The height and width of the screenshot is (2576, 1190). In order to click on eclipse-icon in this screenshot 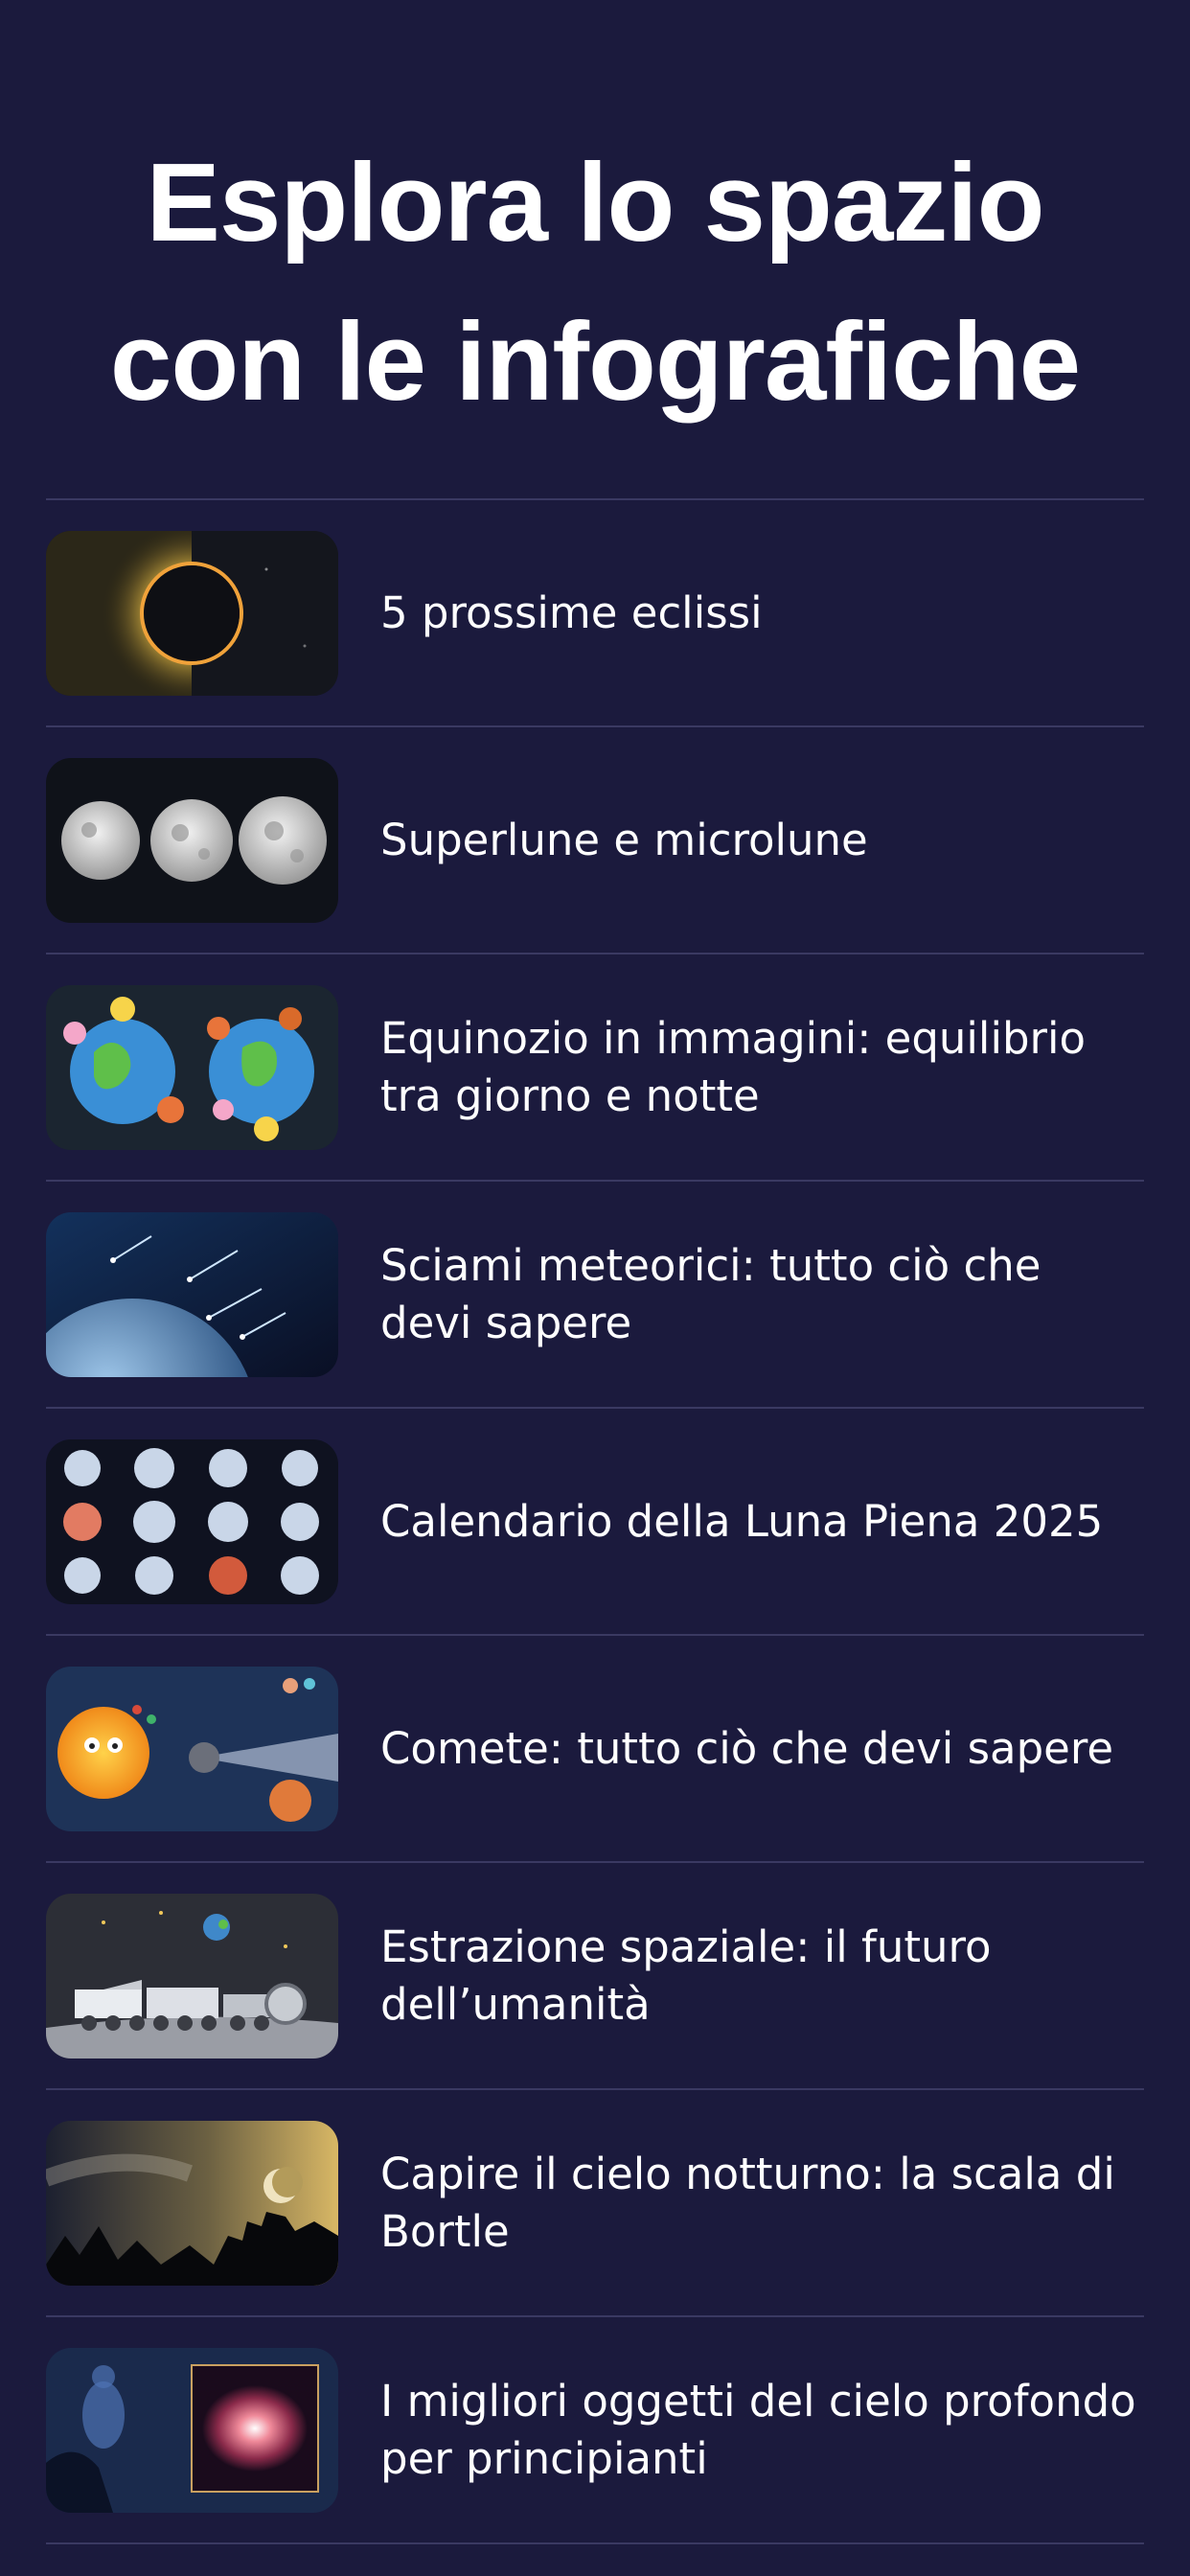, I will do `click(192, 613)`.